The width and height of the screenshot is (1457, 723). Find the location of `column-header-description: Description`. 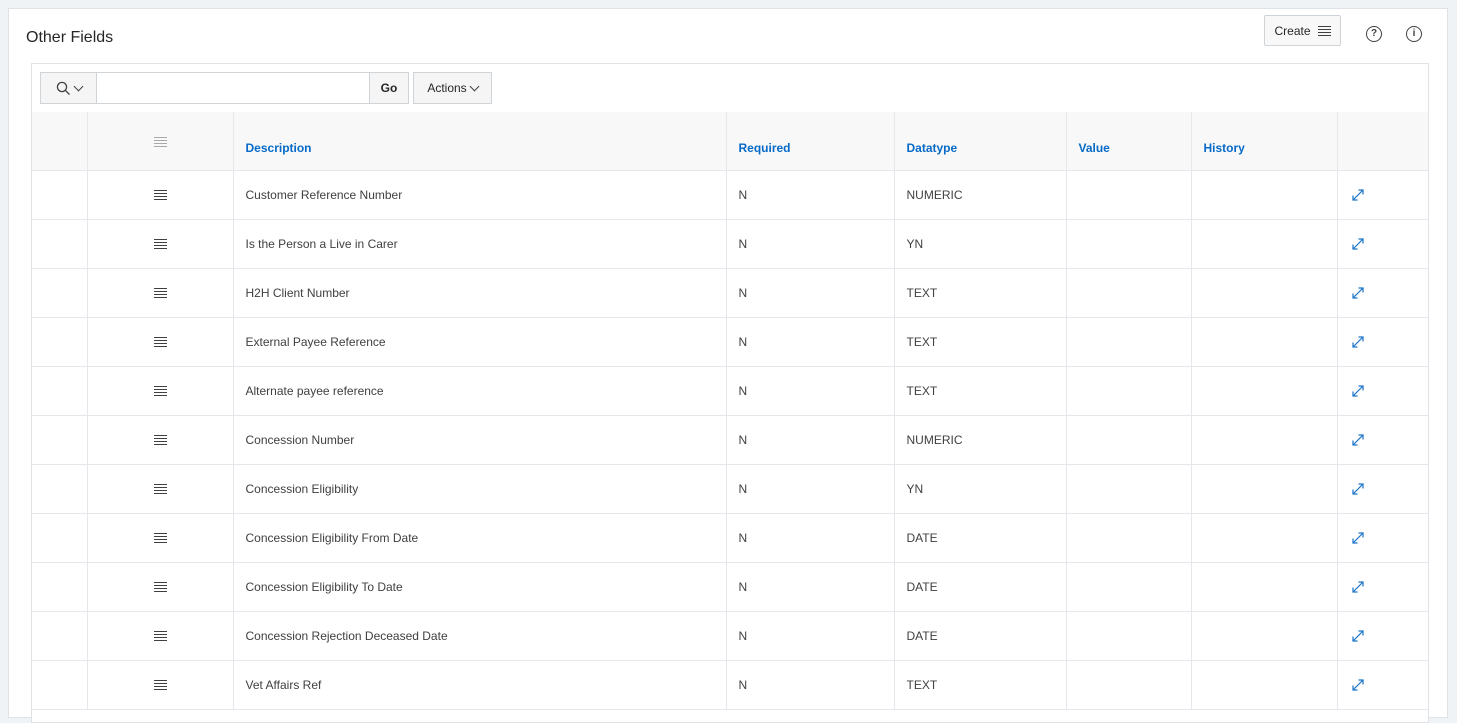

column-header-description: Description is located at coordinates (480, 141).